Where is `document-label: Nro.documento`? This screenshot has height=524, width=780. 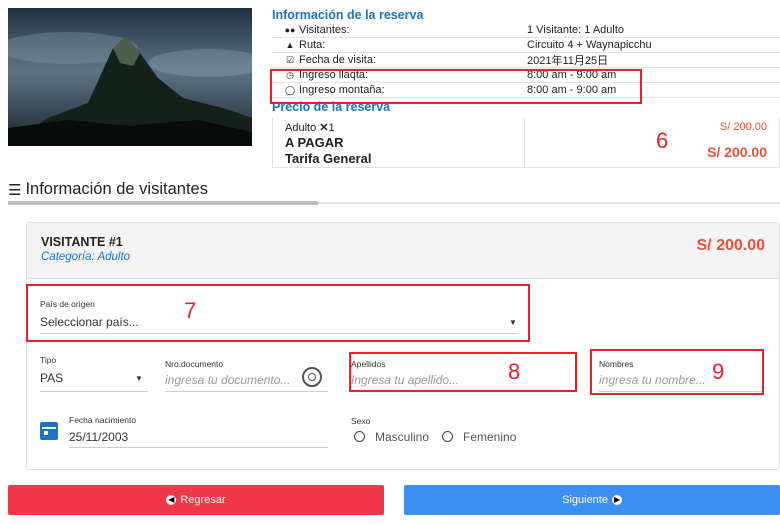
document-label: Nro.documento is located at coordinates (194, 364).